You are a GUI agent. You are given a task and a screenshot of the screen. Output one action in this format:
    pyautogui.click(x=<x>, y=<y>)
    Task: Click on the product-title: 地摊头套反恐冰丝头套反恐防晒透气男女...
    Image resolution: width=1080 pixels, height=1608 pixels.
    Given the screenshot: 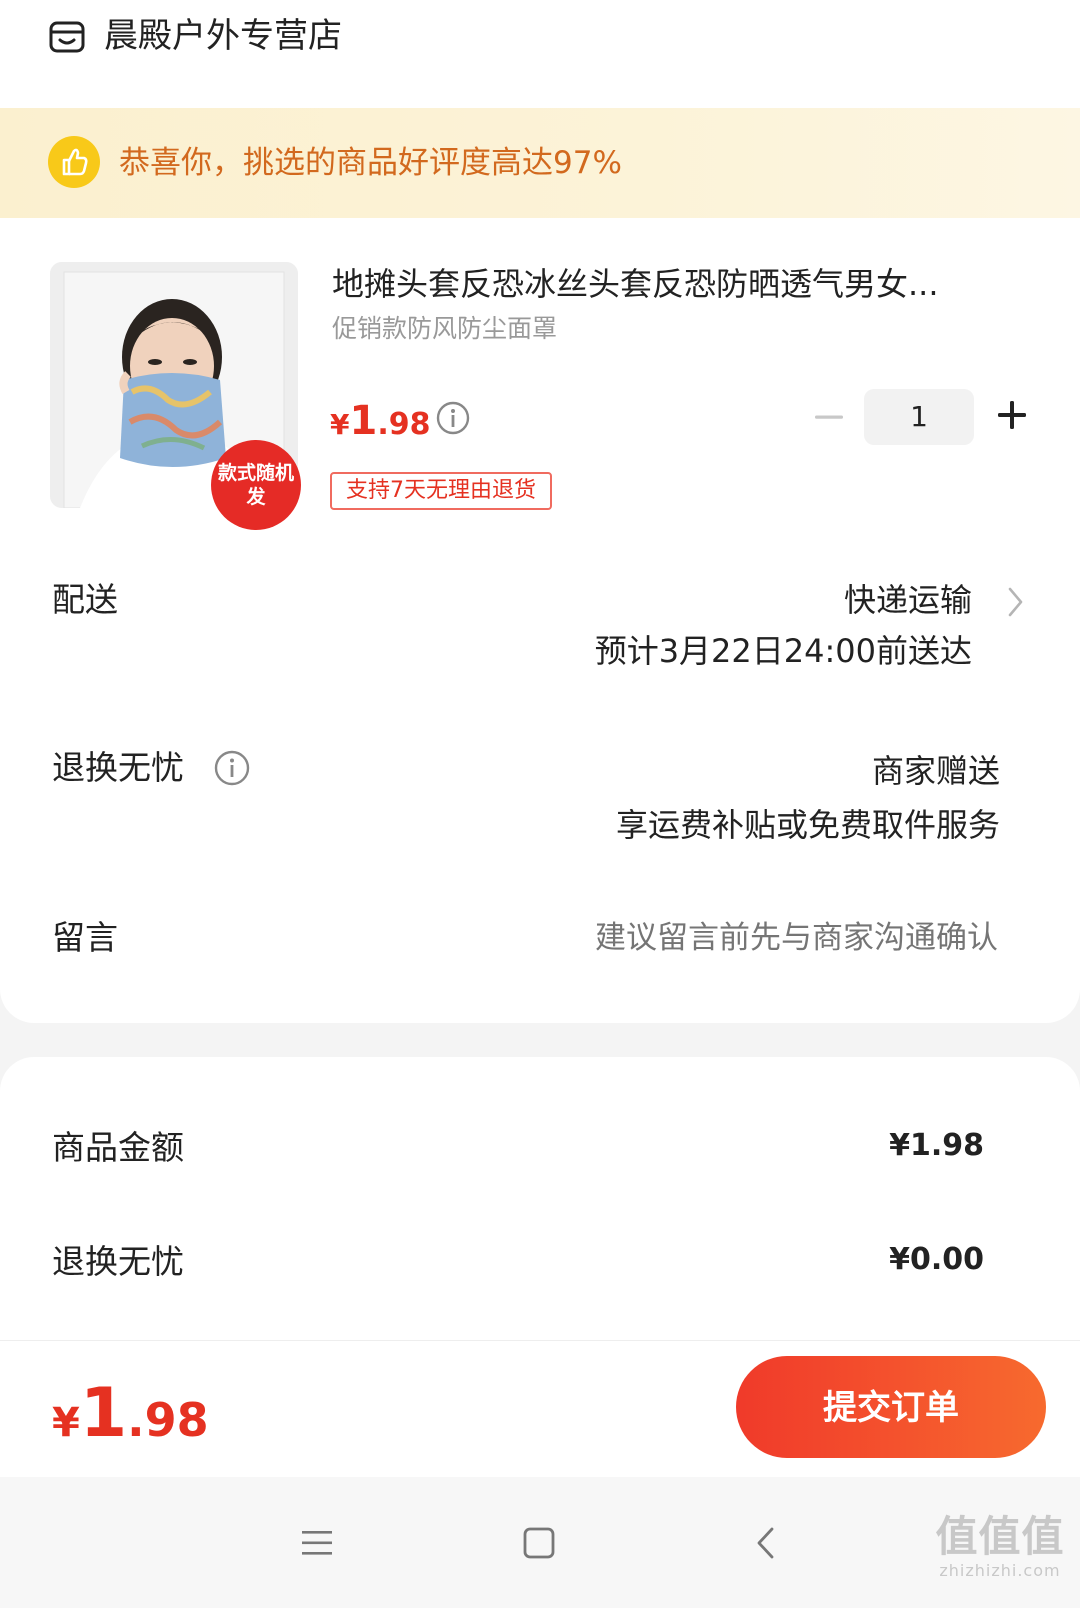 What is the action you would take?
    pyautogui.click(x=677, y=284)
    